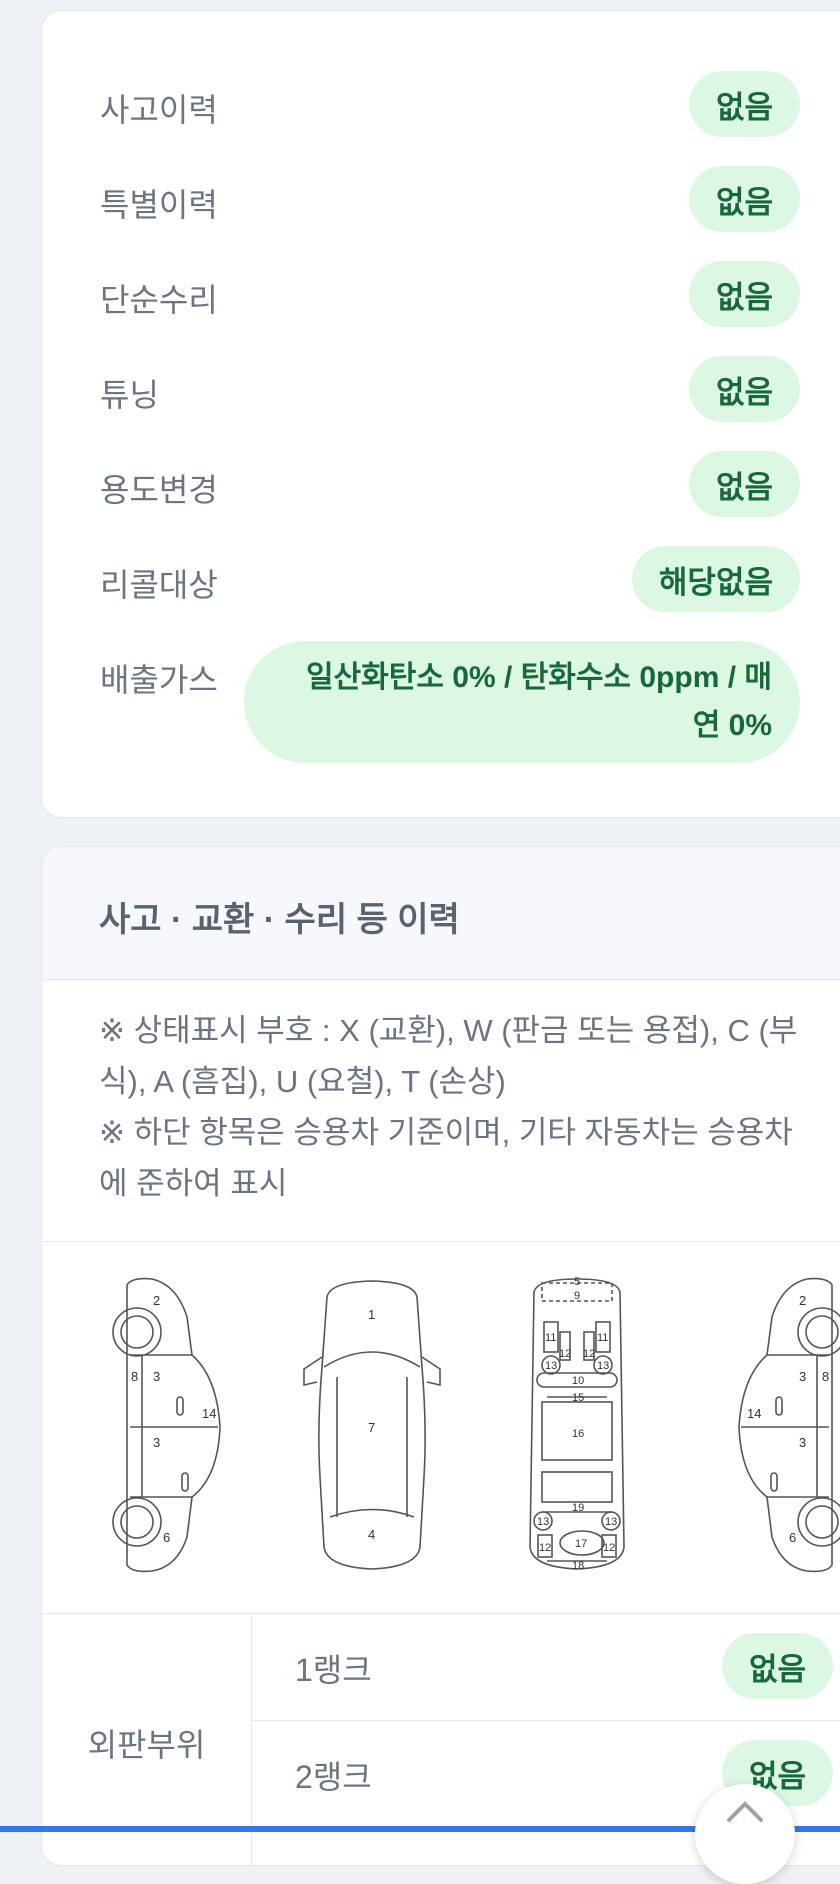  Describe the element at coordinates (732, 725) in the screenshot. I see `emission-line-2: 연 0%` at that location.